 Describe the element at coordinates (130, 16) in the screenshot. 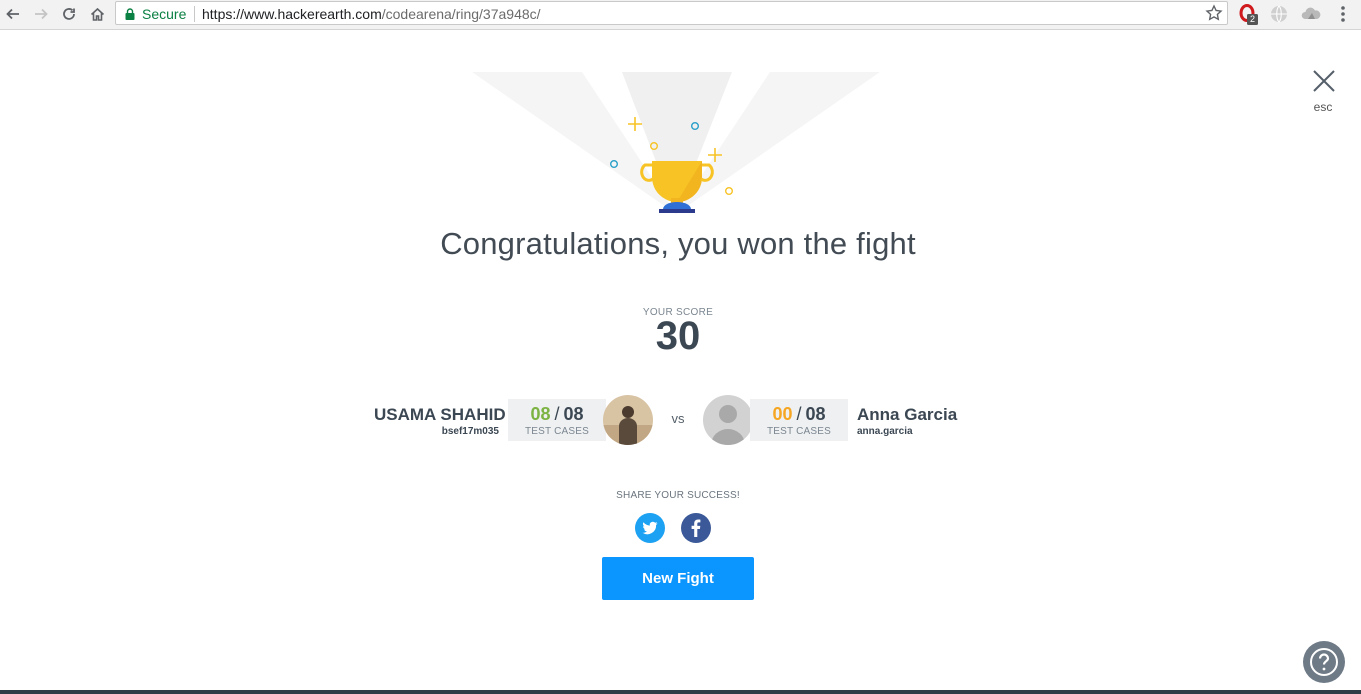

I see `lock-icon` at that location.